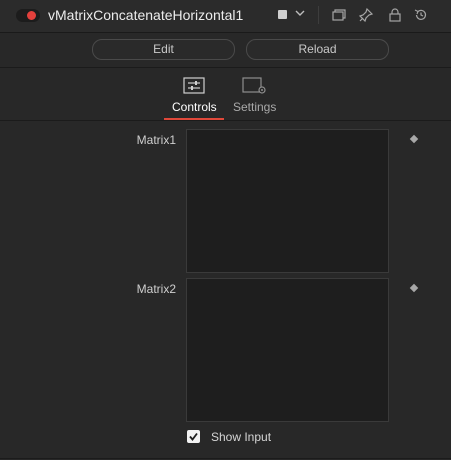 The image size is (451, 460). I want to click on node-title: vMatrixConcatenateHorizontal1, so click(146, 15).